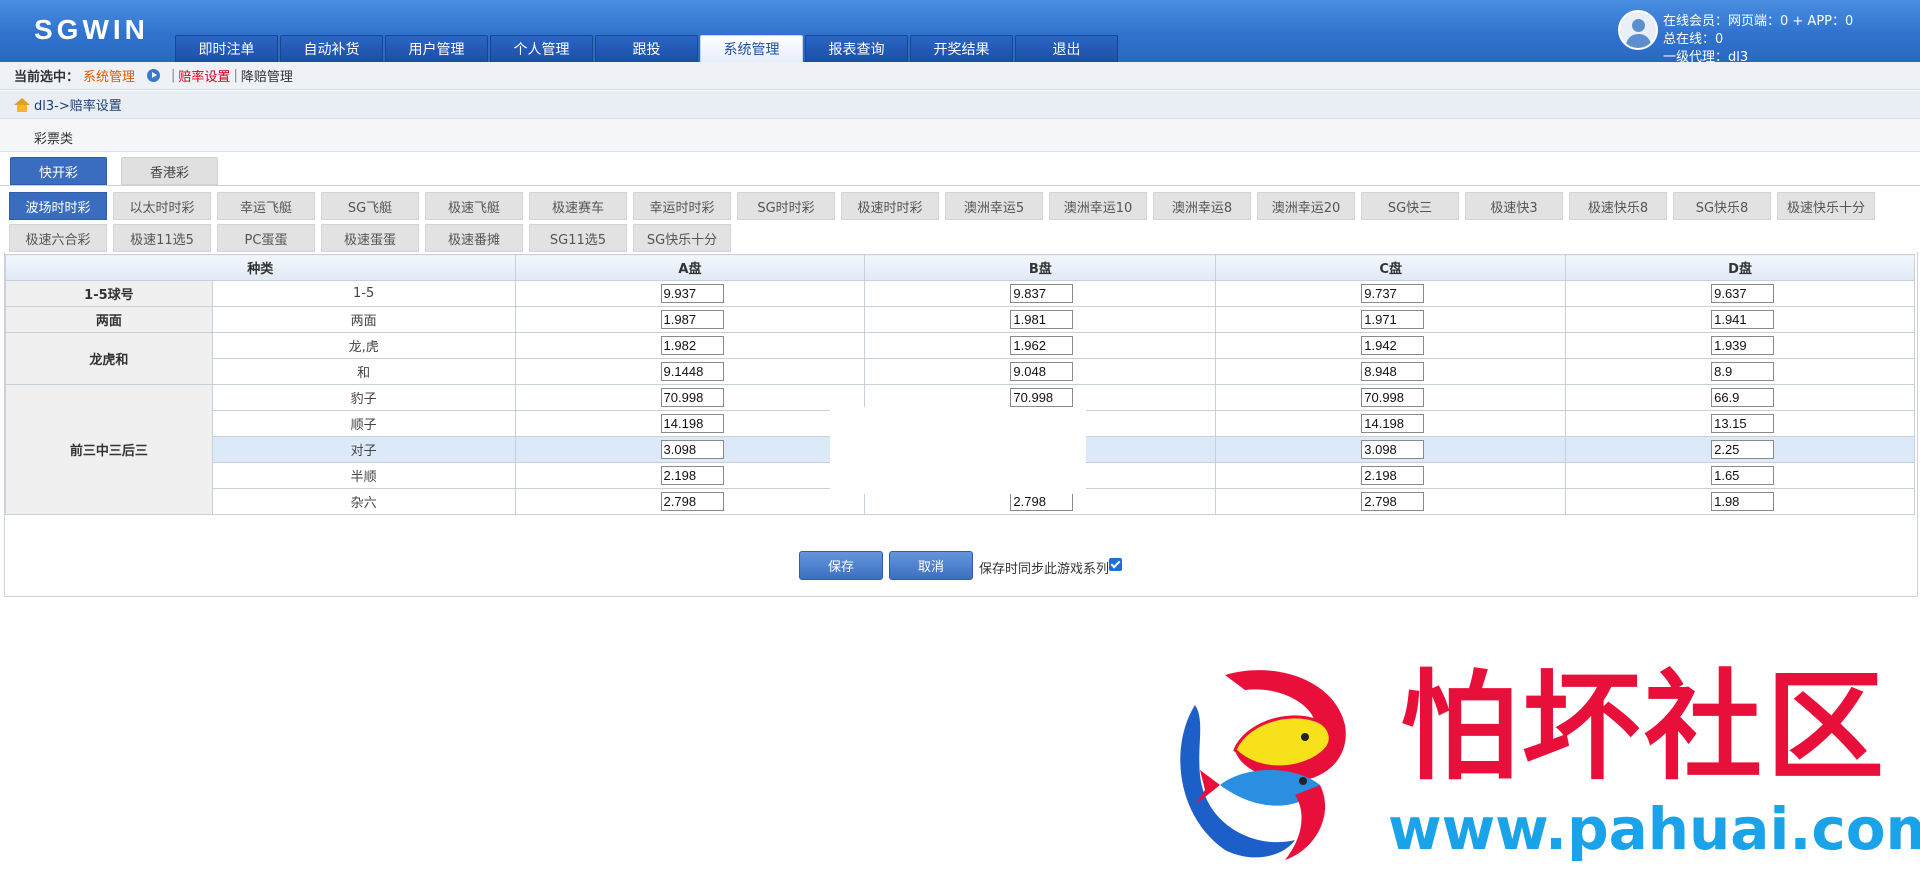 The image size is (1920, 881). Describe the element at coordinates (363, 423) in the screenshot. I see `row-name: 顺子` at that location.